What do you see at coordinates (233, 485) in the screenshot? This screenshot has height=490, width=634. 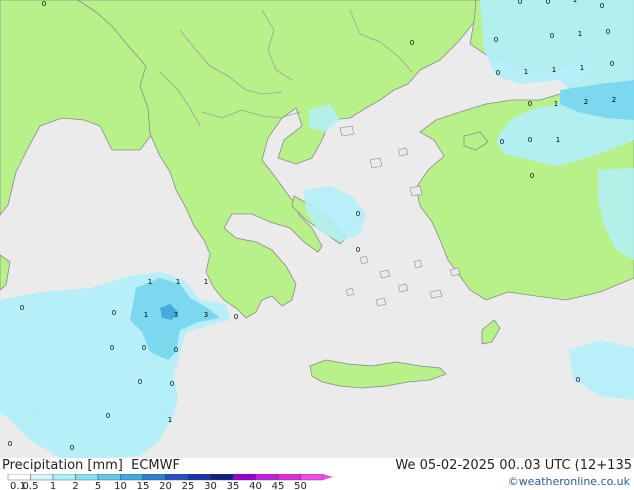 I see `legend-tick-label: 35` at bounding box center [233, 485].